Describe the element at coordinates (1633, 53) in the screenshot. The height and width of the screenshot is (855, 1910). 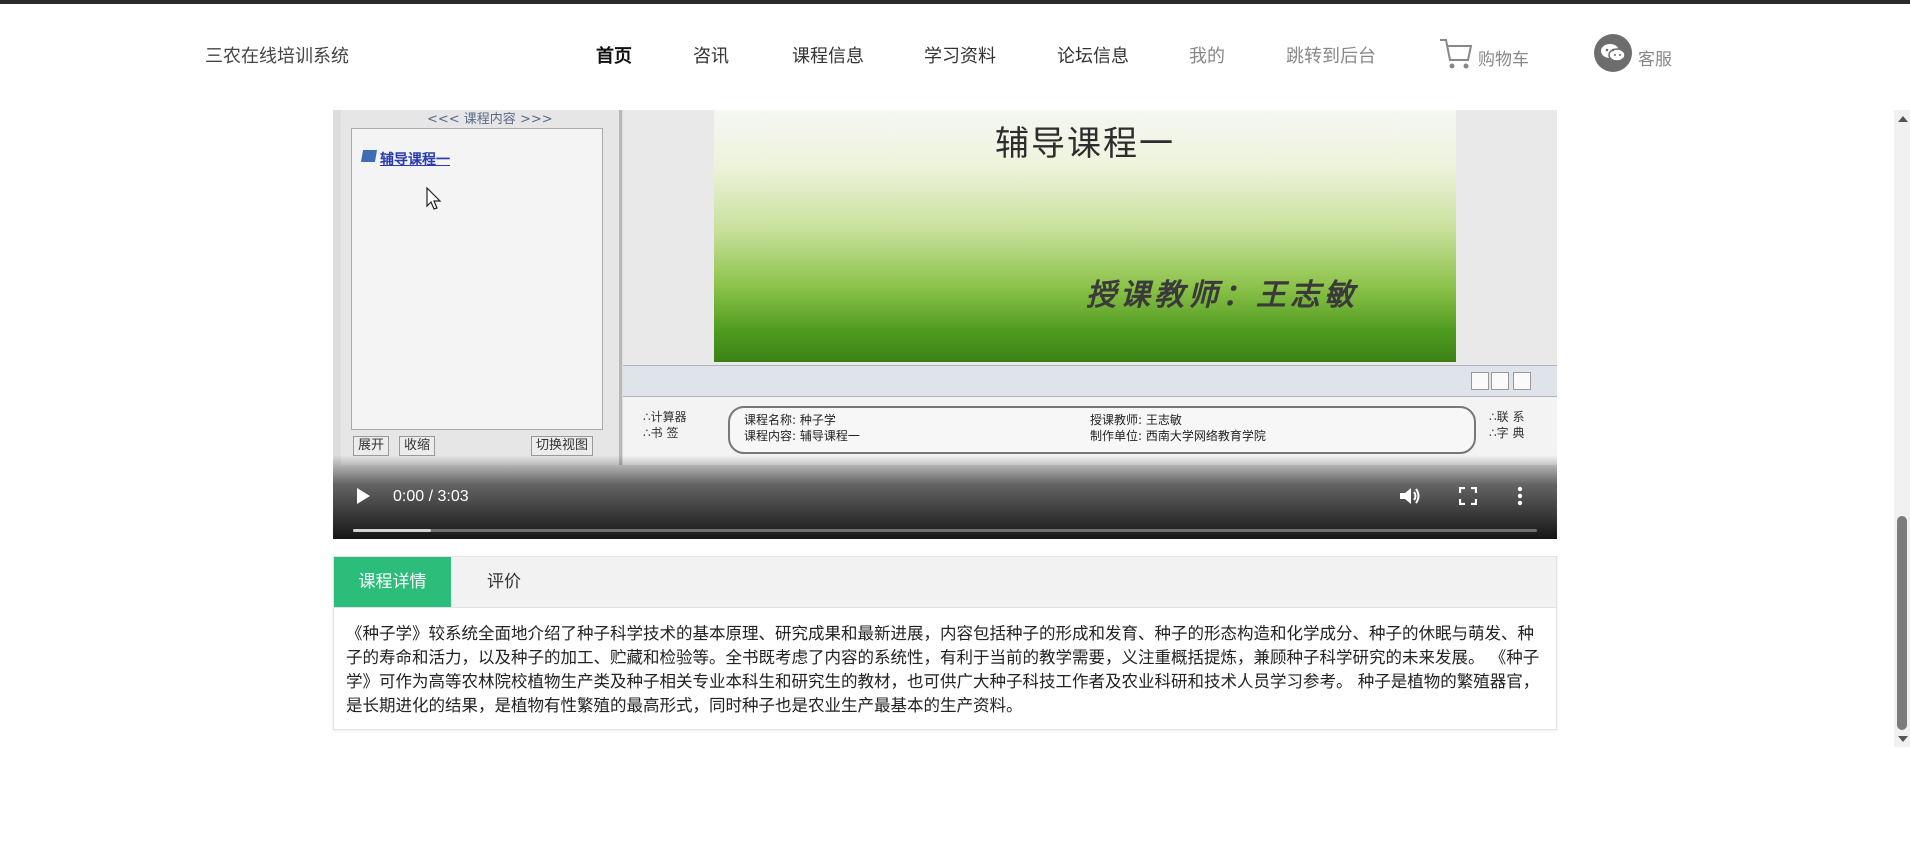
I see `customer-service-button: 客服` at that location.